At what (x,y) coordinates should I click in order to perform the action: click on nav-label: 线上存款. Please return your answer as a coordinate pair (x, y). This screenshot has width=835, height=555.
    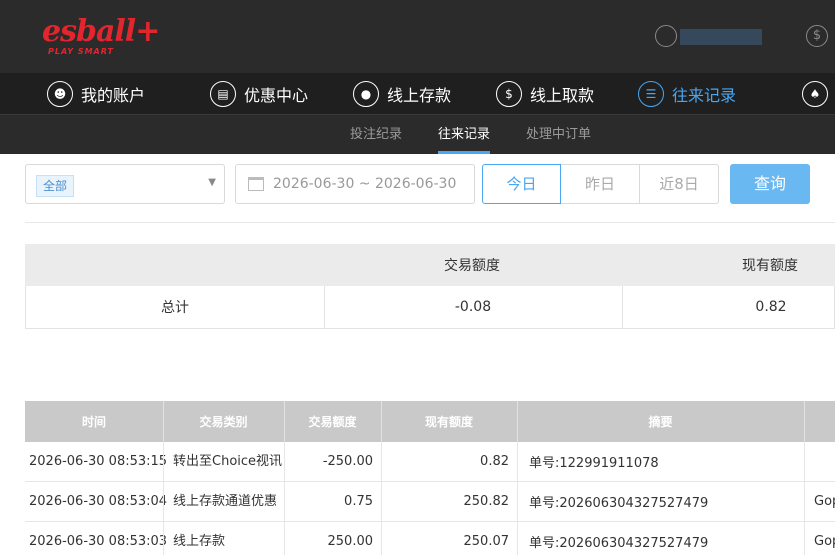
    Looking at the image, I should click on (419, 95).